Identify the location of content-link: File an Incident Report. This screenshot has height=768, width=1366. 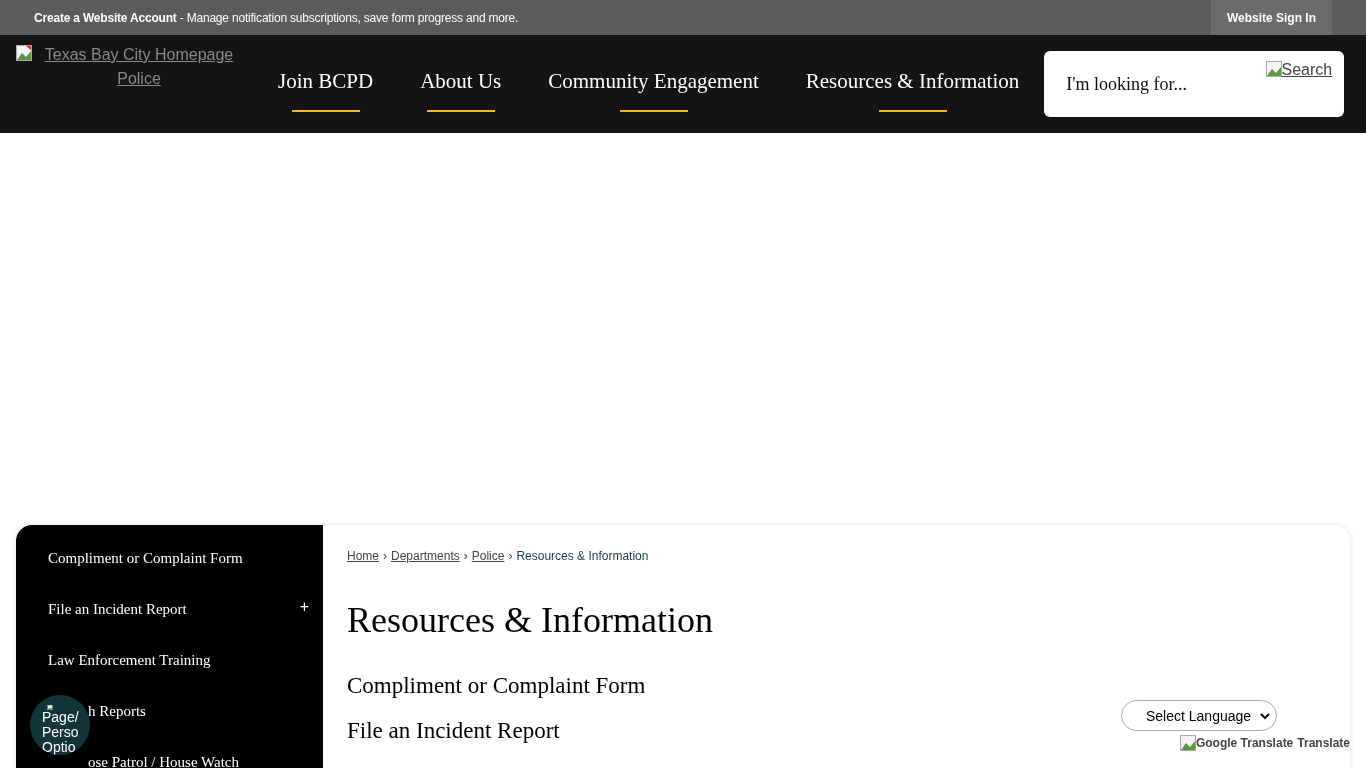
(453, 730).